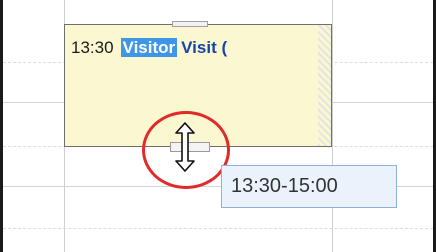  What do you see at coordinates (1, 126) in the screenshot?
I see `calendar-left-border` at bounding box center [1, 126].